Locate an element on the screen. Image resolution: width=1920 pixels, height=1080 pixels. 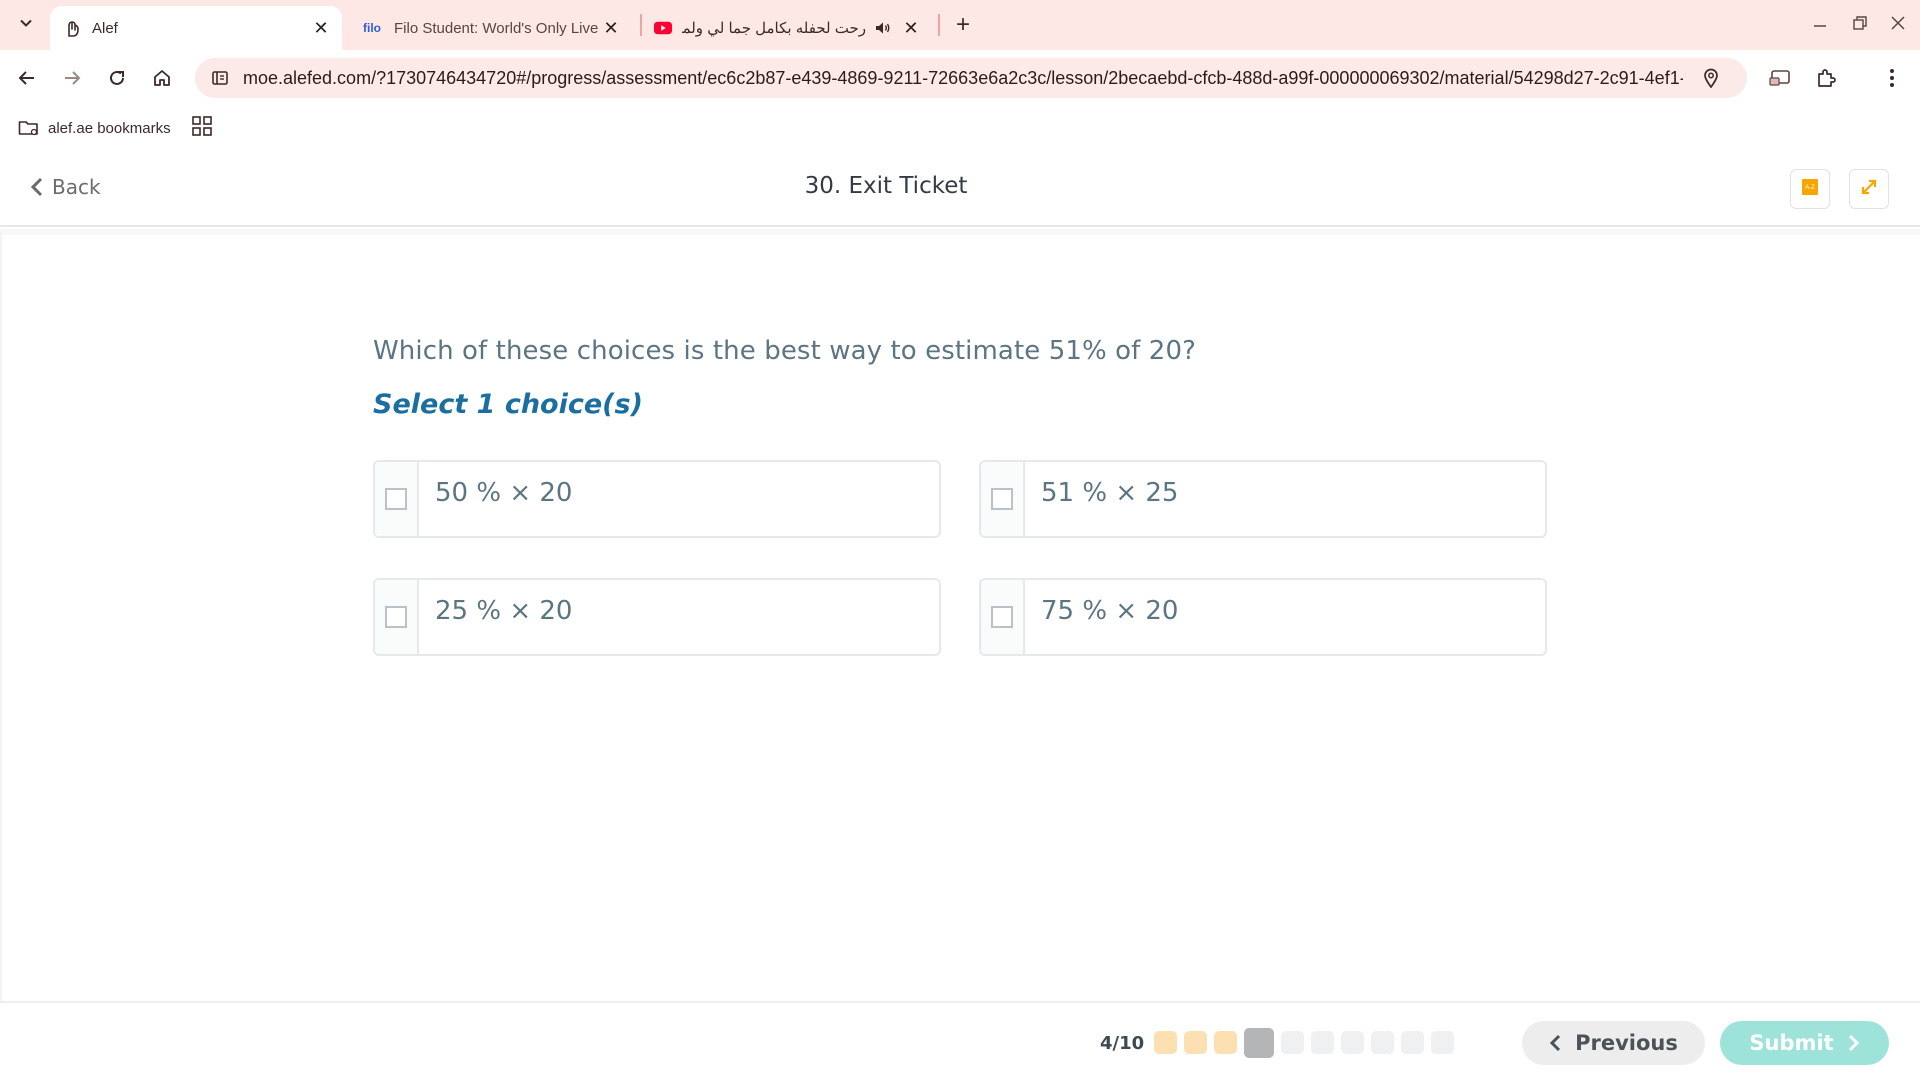
minimize-icon is located at coordinates (1820, 23).